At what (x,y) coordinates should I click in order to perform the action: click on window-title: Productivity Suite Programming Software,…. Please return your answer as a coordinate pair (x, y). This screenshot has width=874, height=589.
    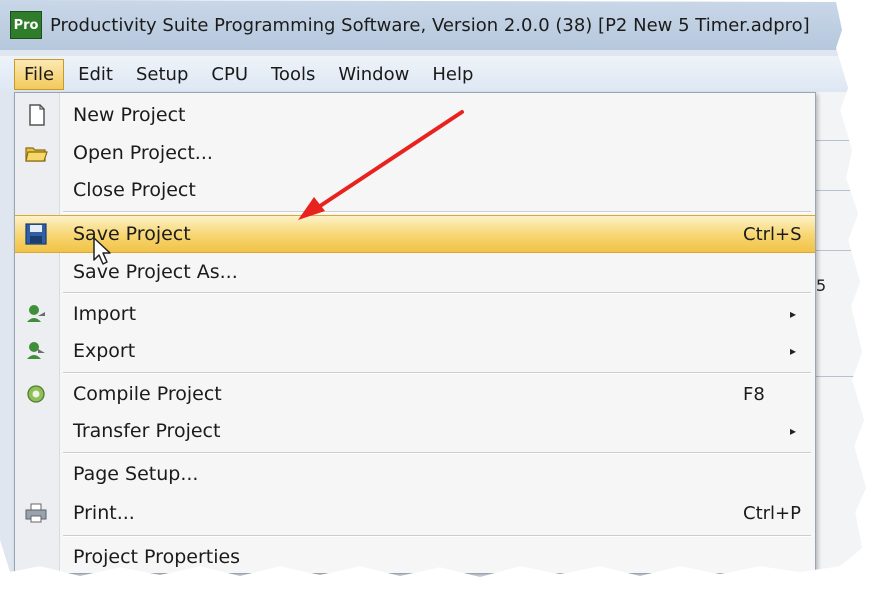
    Looking at the image, I should click on (430, 25).